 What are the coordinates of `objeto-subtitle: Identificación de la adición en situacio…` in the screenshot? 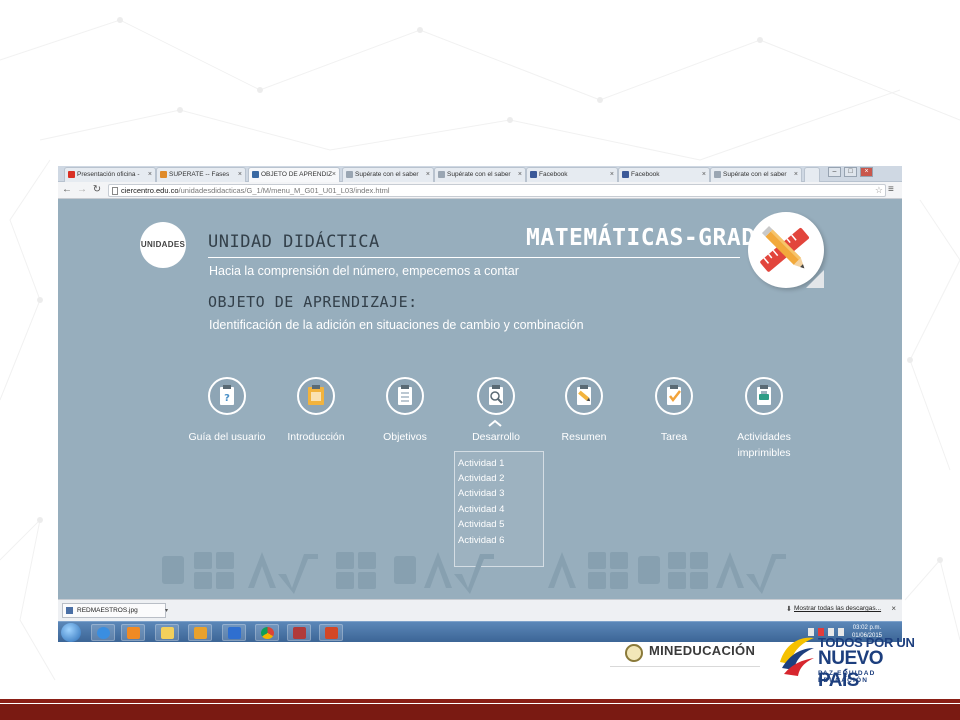 It's located at (396, 325).